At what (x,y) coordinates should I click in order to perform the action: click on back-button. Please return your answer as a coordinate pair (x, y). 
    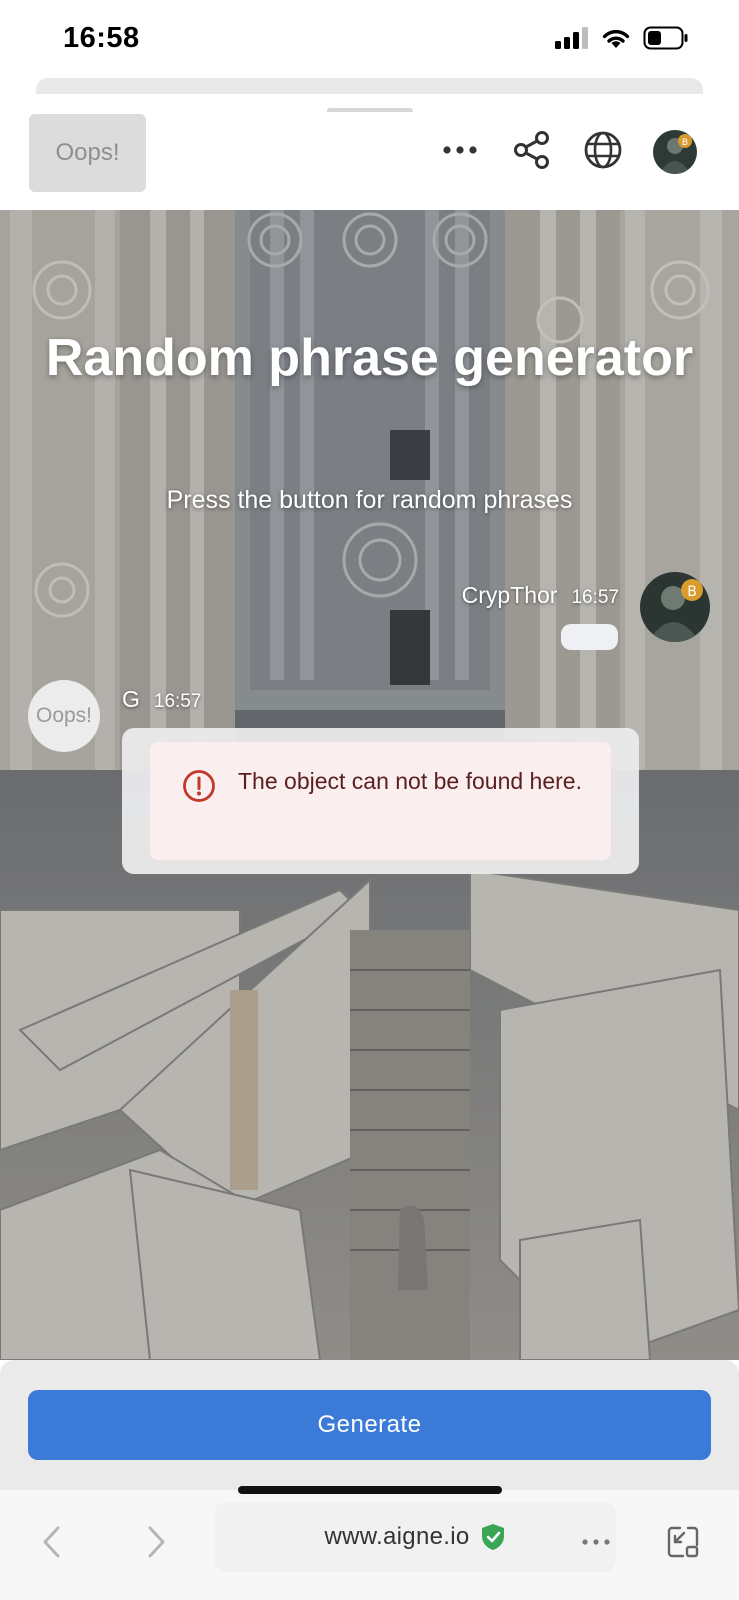
    Looking at the image, I should click on (52, 1542).